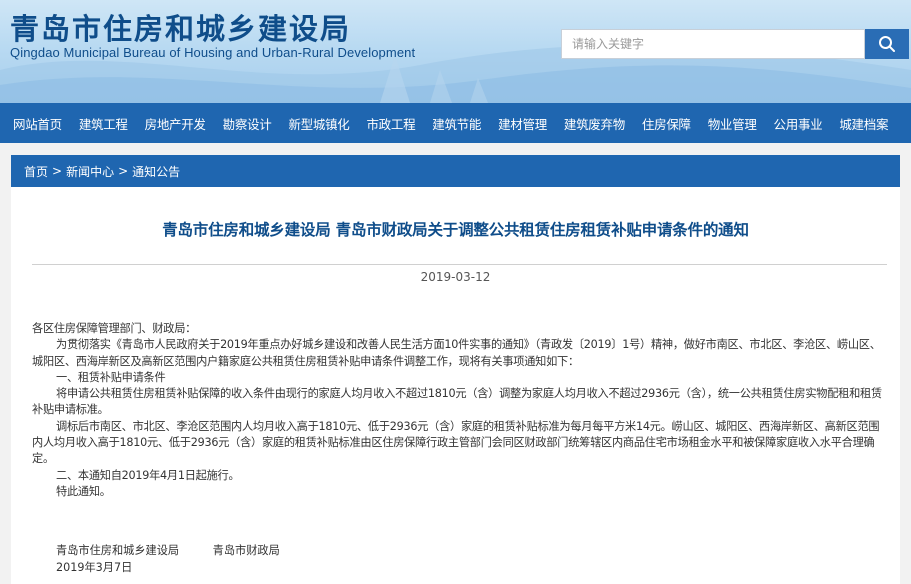 This screenshot has height=584, width=911. I want to click on article-signers: 青岛市住房和城乡建设局 青岛市财政局, so click(168, 550).